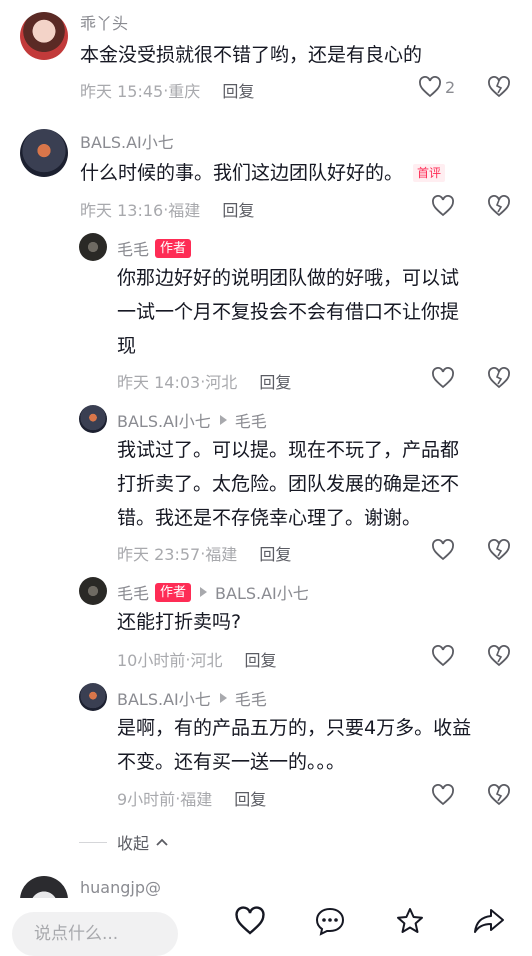 This screenshot has height=956, width=532. I want to click on reply-text: 是啊，有的产品五万的，只要4万多。收益 不变。还有买一送一的。。。, so click(294, 745).